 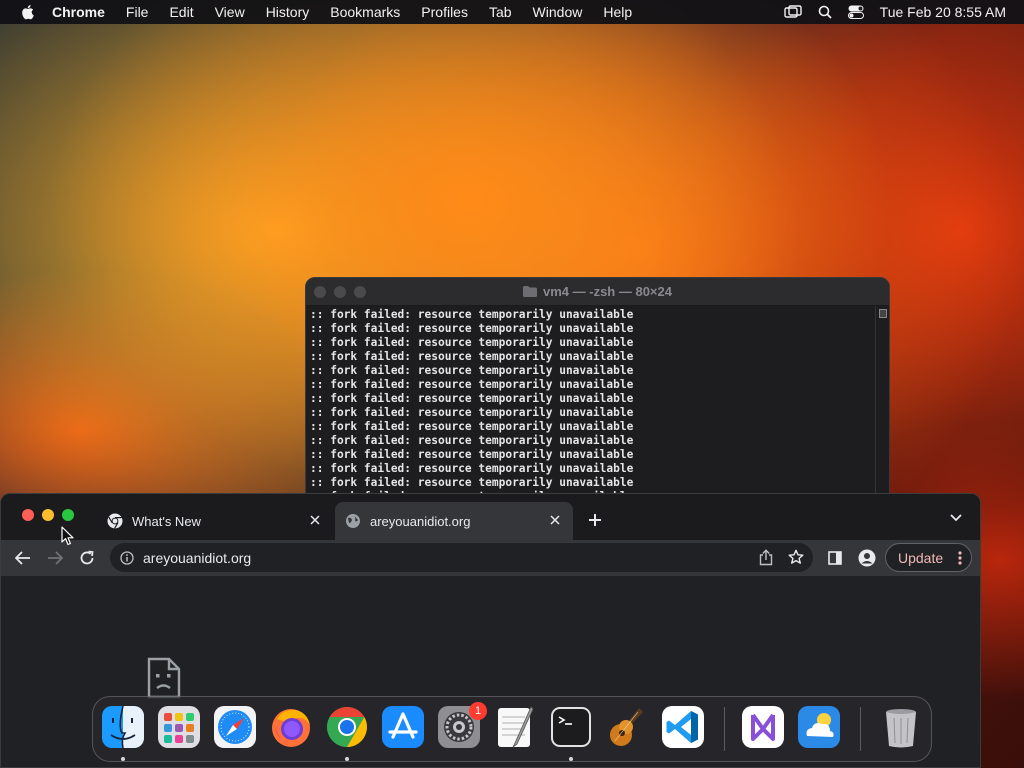 What do you see at coordinates (166, 521) in the screenshot?
I see `tab-title: What's New` at bounding box center [166, 521].